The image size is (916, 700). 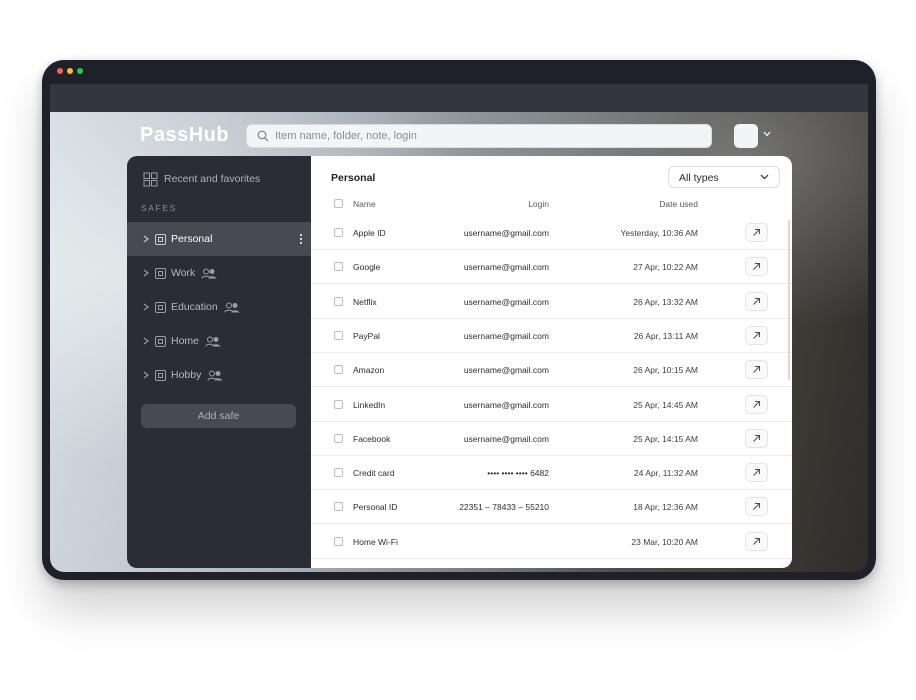 What do you see at coordinates (185, 135) in the screenshot?
I see `passhub-logo: PassHub` at bounding box center [185, 135].